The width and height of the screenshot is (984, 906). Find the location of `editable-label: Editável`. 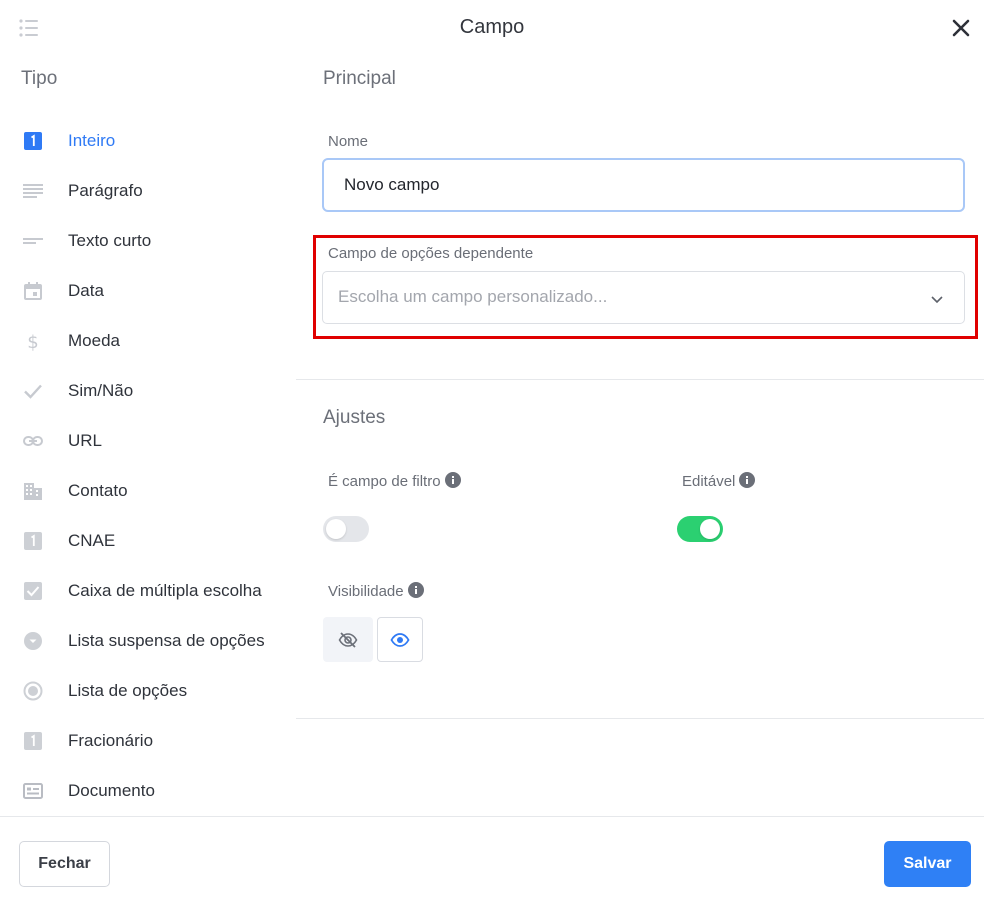

editable-label: Editável is located at coordinates (719, 481).